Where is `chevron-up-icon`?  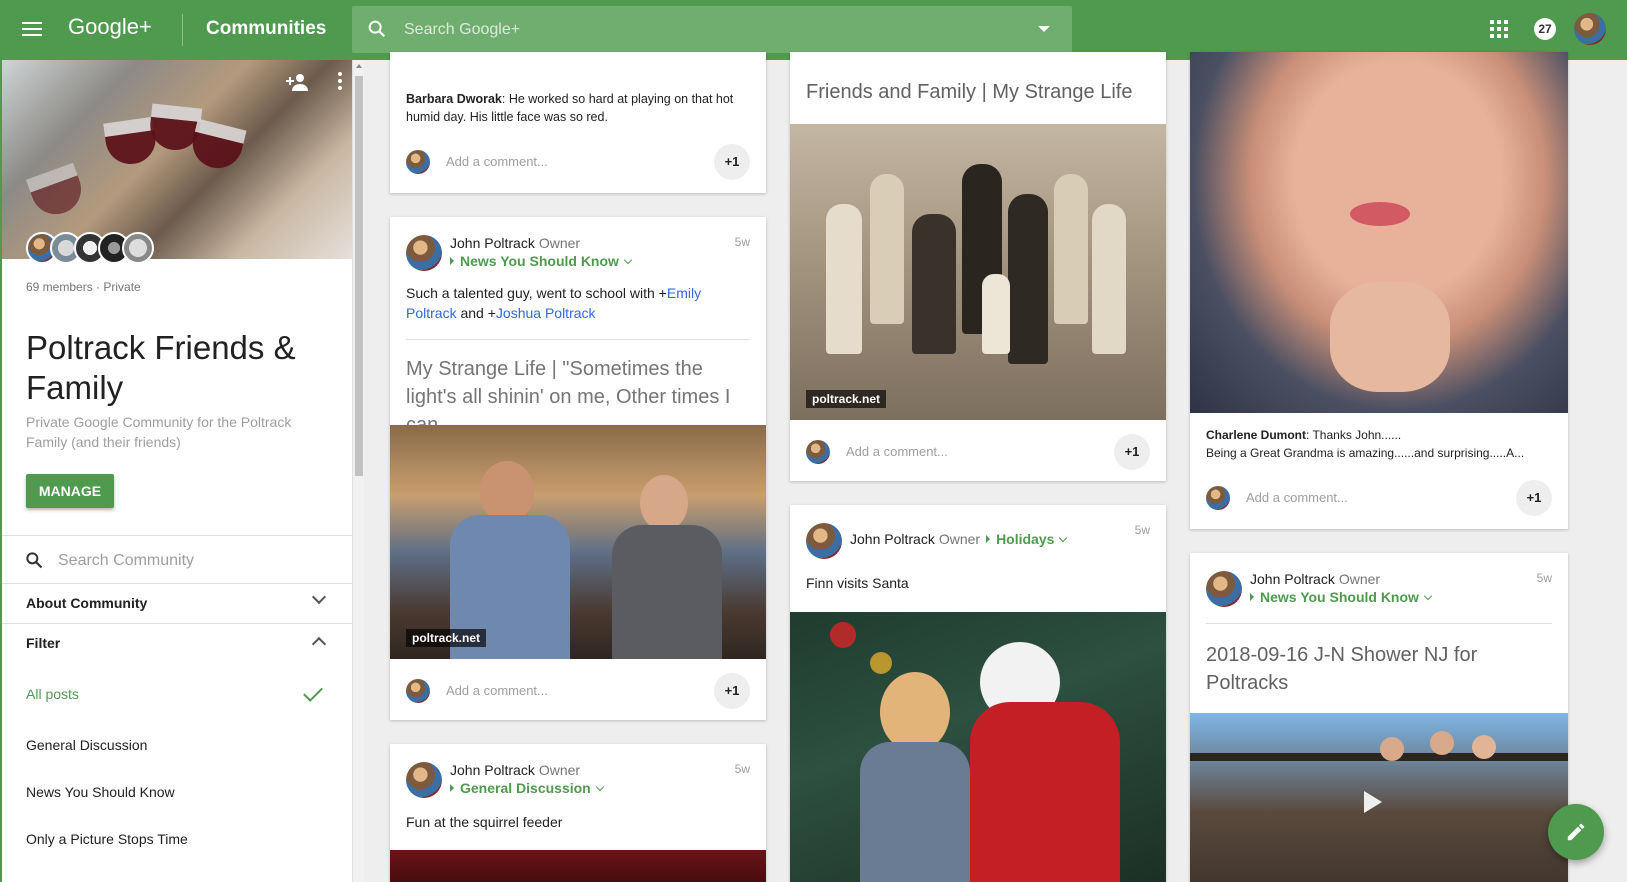
chevron-up-icon is located at coordinates (319, 644).